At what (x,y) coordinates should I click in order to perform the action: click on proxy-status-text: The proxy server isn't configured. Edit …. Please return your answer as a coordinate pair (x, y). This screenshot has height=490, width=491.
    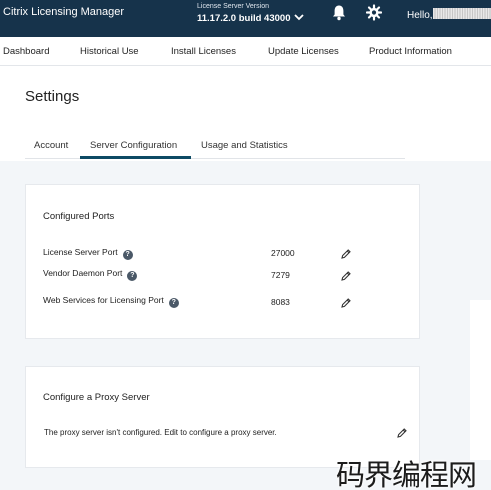
    Looking at the image, I should click on (160, 432).